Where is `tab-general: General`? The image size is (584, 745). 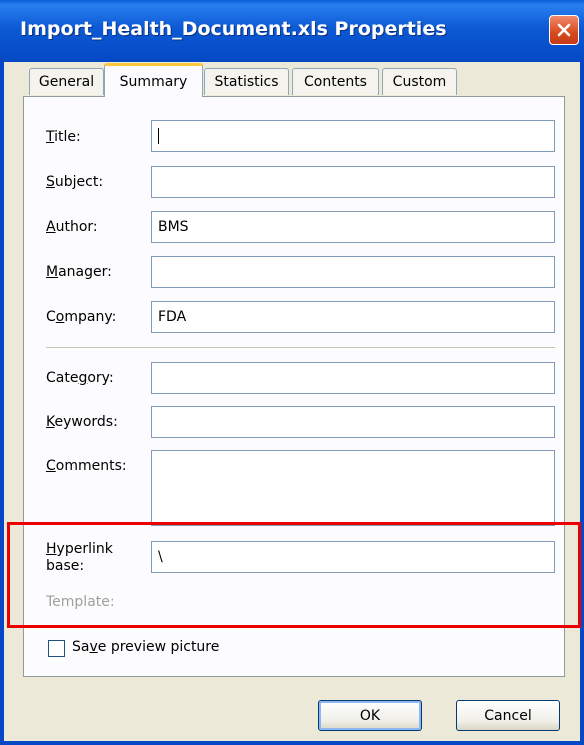 tab-general: General is located at coordinates (66, 81).